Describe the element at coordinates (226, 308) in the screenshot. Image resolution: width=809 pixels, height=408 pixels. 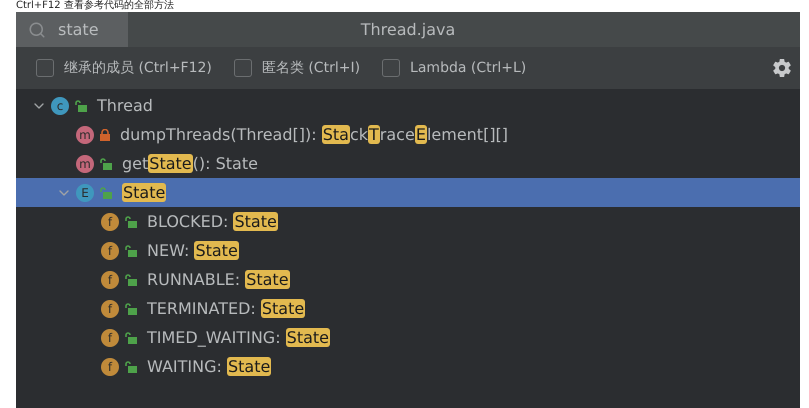
I see `member-label: TERMINATED: State` at that location.